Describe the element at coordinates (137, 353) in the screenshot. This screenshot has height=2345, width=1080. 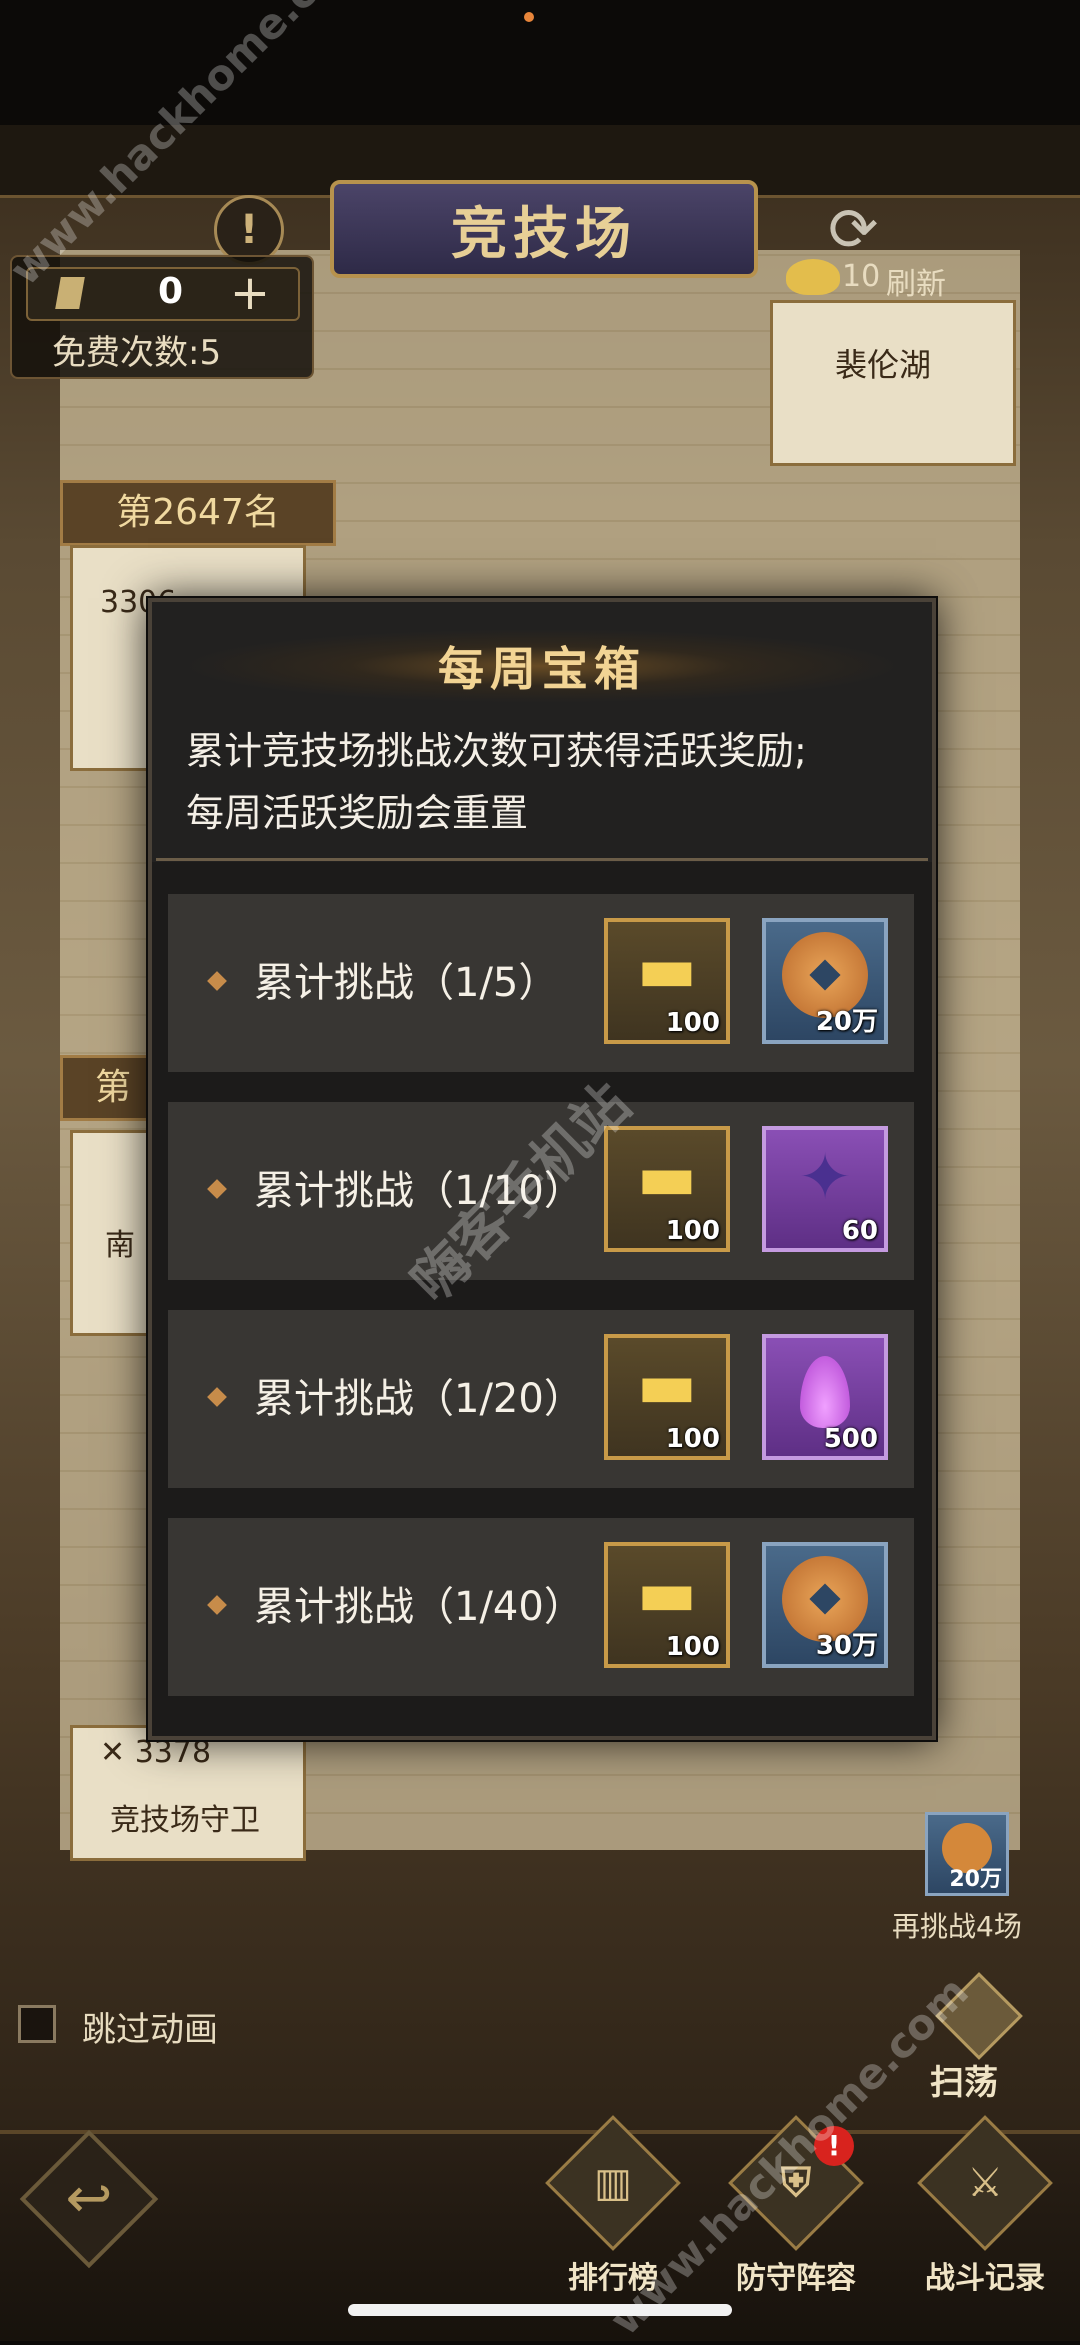
I see `free-times-text: 免费次数:5` at that location.